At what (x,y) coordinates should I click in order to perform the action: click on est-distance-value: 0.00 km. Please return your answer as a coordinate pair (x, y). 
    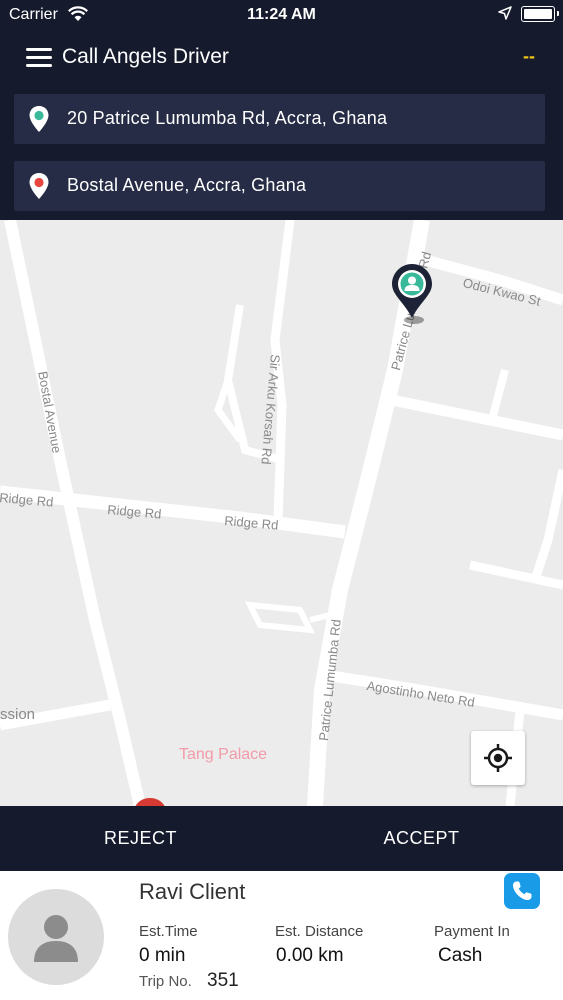
    Looking at the image, I should click on (310, 955).